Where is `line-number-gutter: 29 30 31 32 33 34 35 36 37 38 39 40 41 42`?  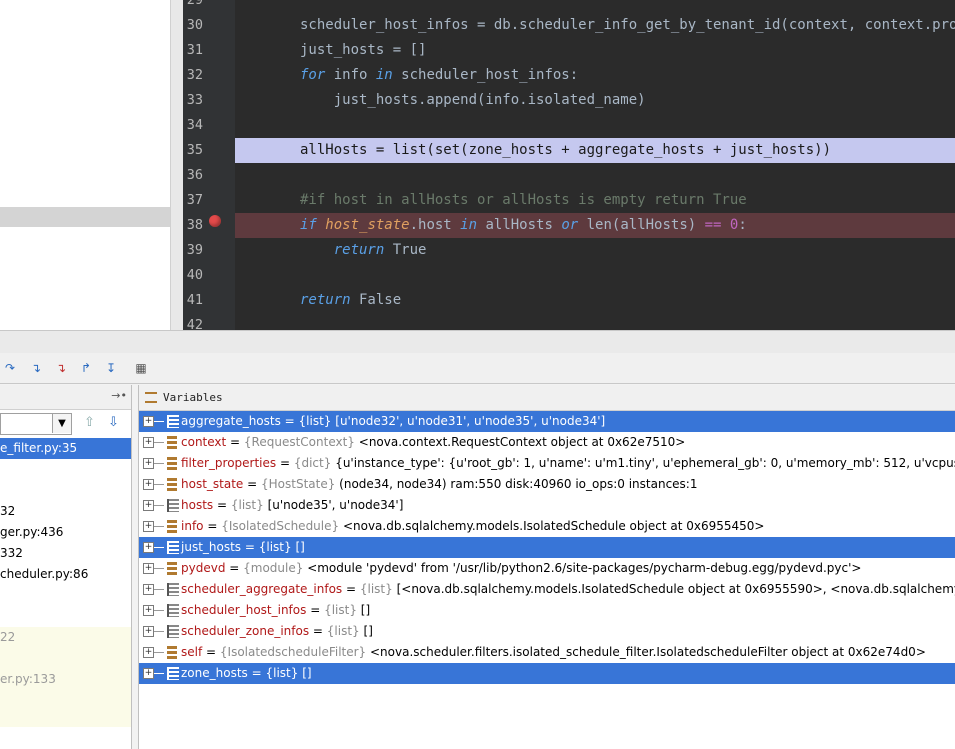
line-number-gutter: 29 30 31 32 33 34 35 36 37 38 39 40 41 42 is located at coordinates (209, 166).